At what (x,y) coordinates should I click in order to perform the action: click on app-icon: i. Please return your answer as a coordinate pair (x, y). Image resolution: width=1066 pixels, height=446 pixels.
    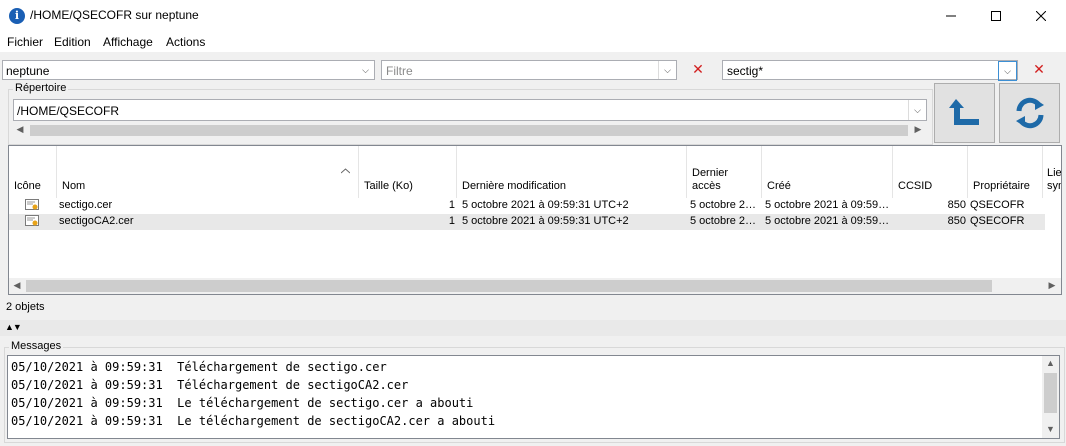
    Looking at the image, I should click on (17, 16).